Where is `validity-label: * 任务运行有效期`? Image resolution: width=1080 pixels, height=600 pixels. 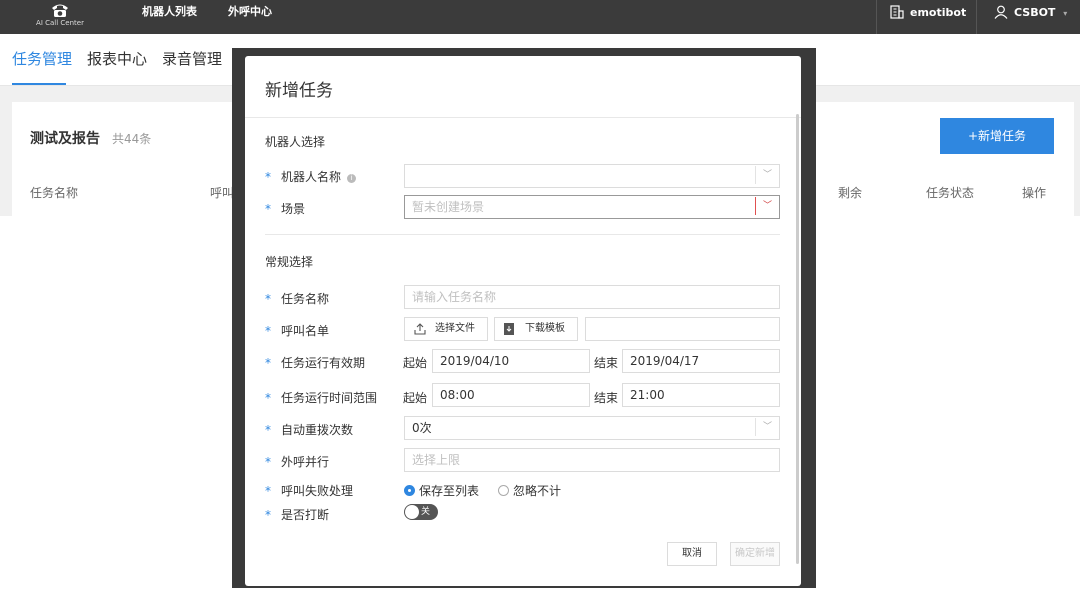 validity-label: * 任务运行有效期 is located at coordinates (315, 363).